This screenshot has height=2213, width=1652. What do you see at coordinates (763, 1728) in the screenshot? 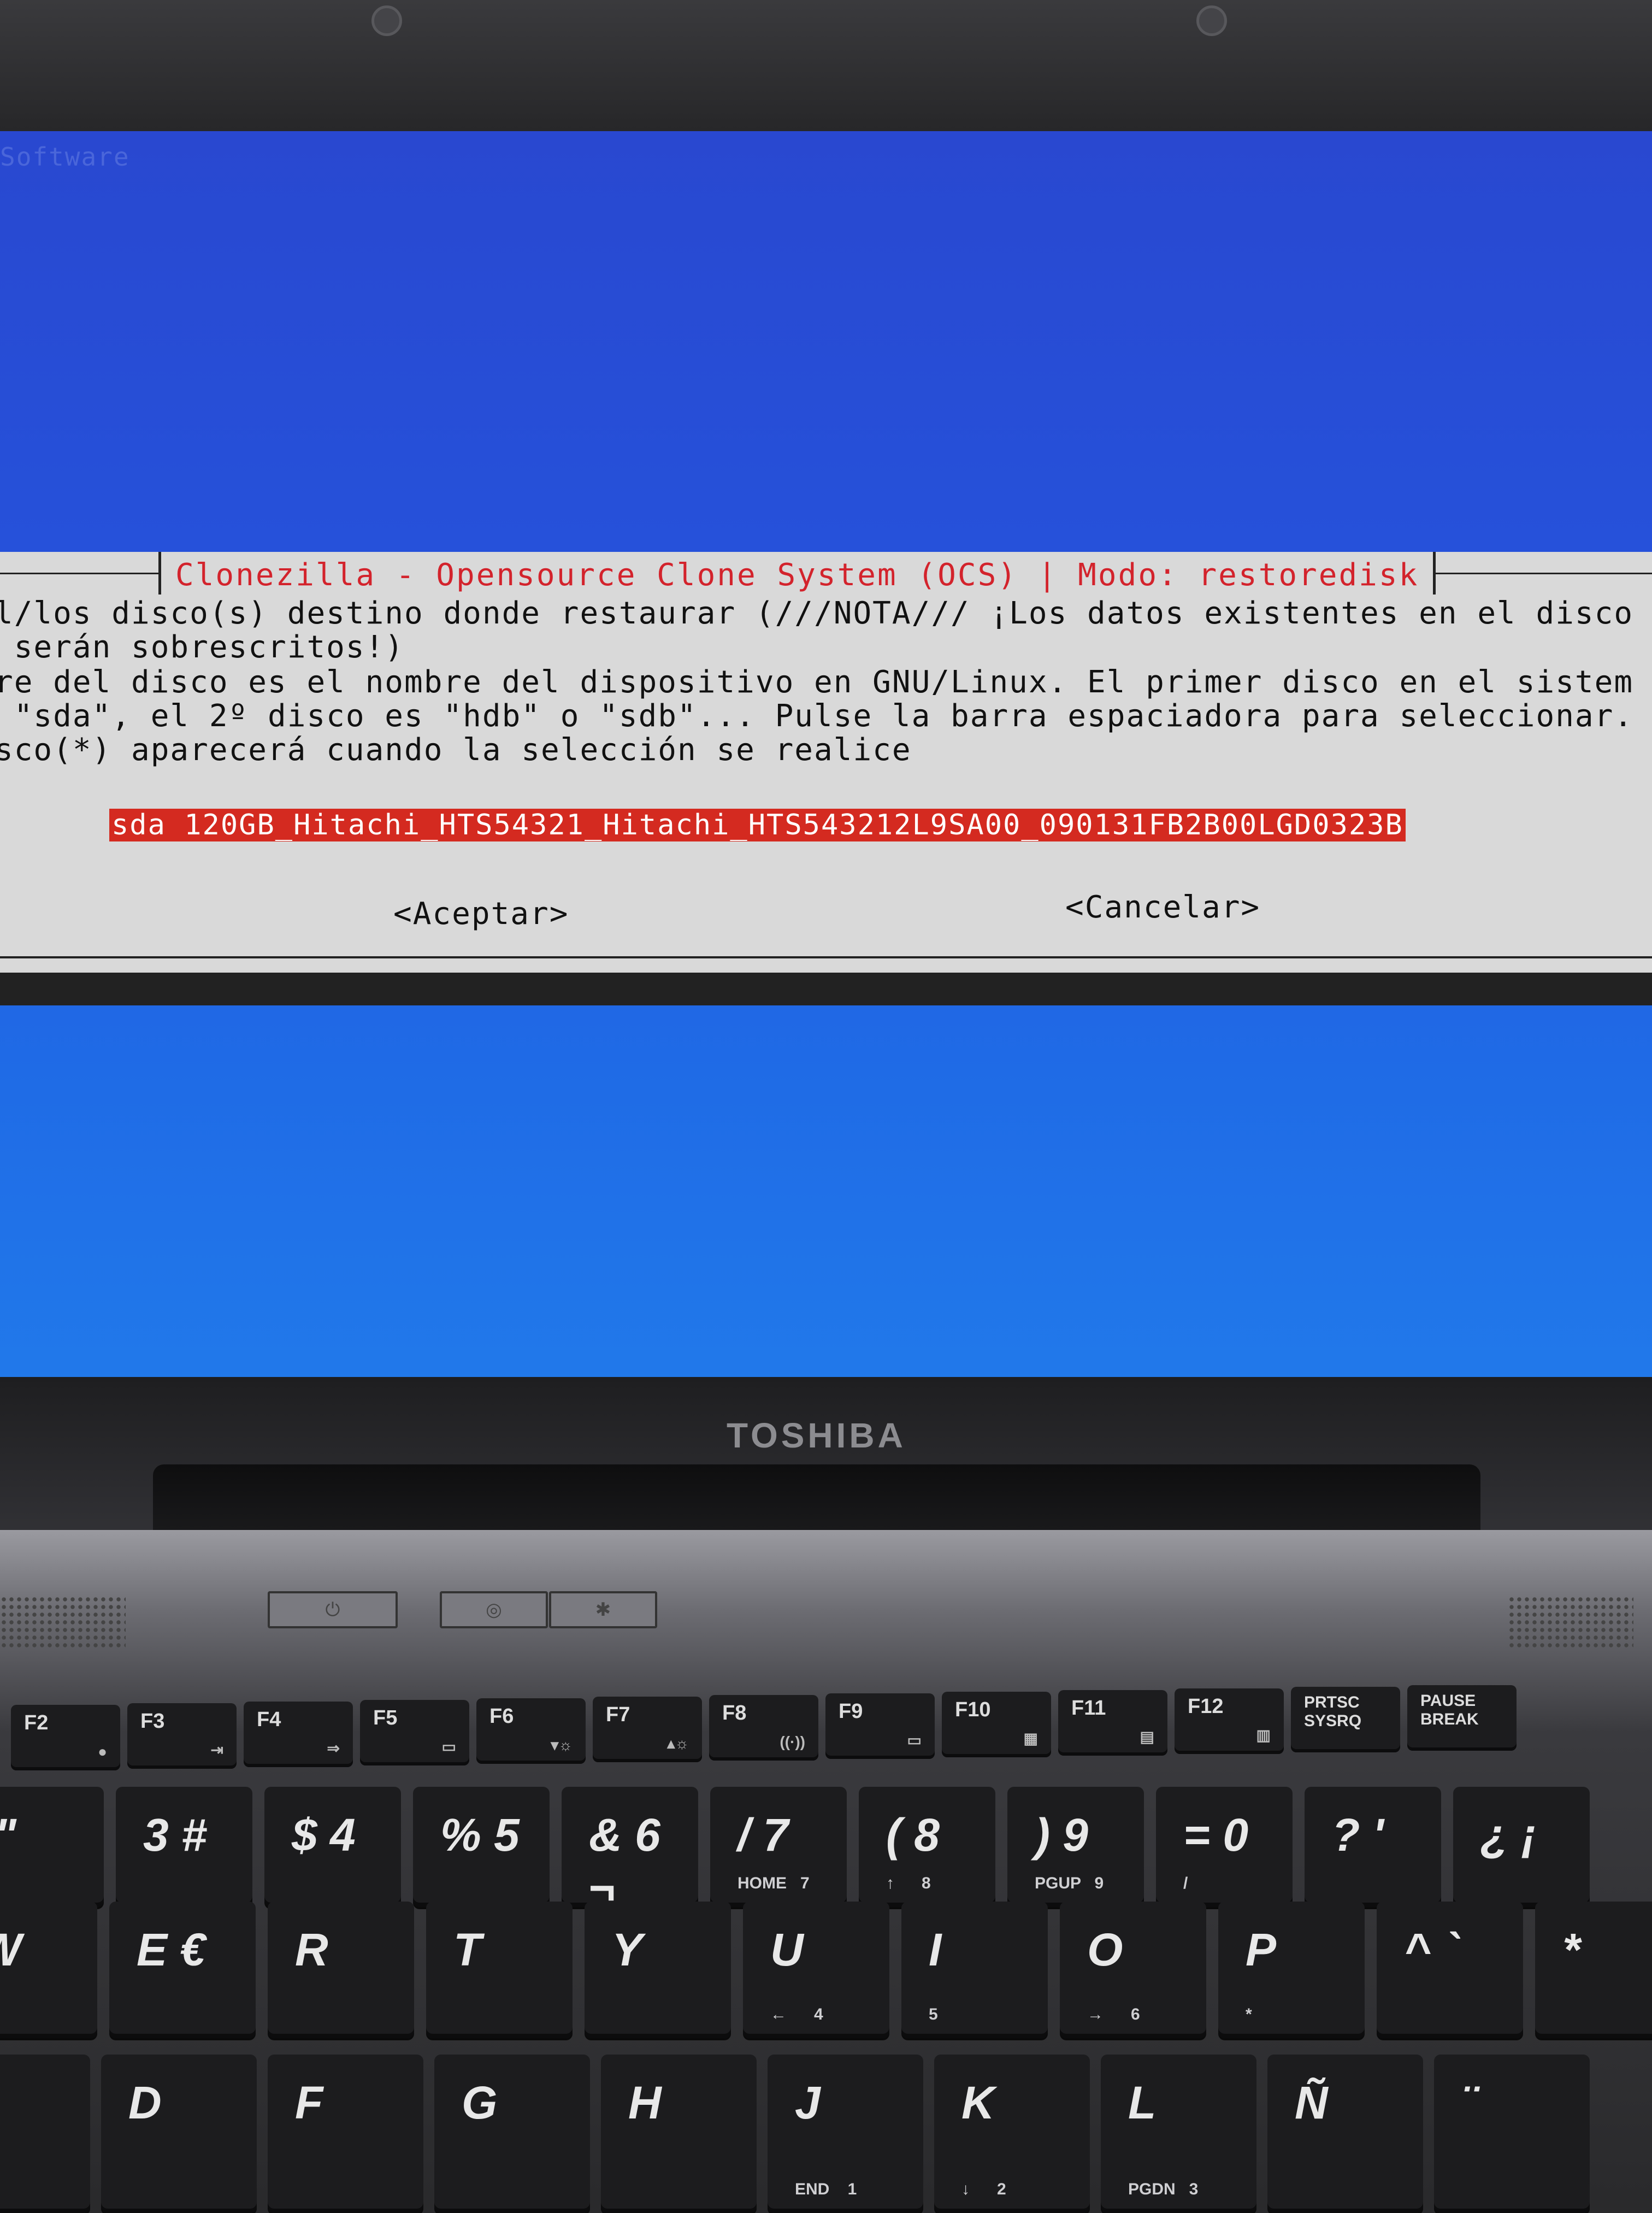
I see `key-f8: F8 ((·))` at bounding box center [763, 1728].